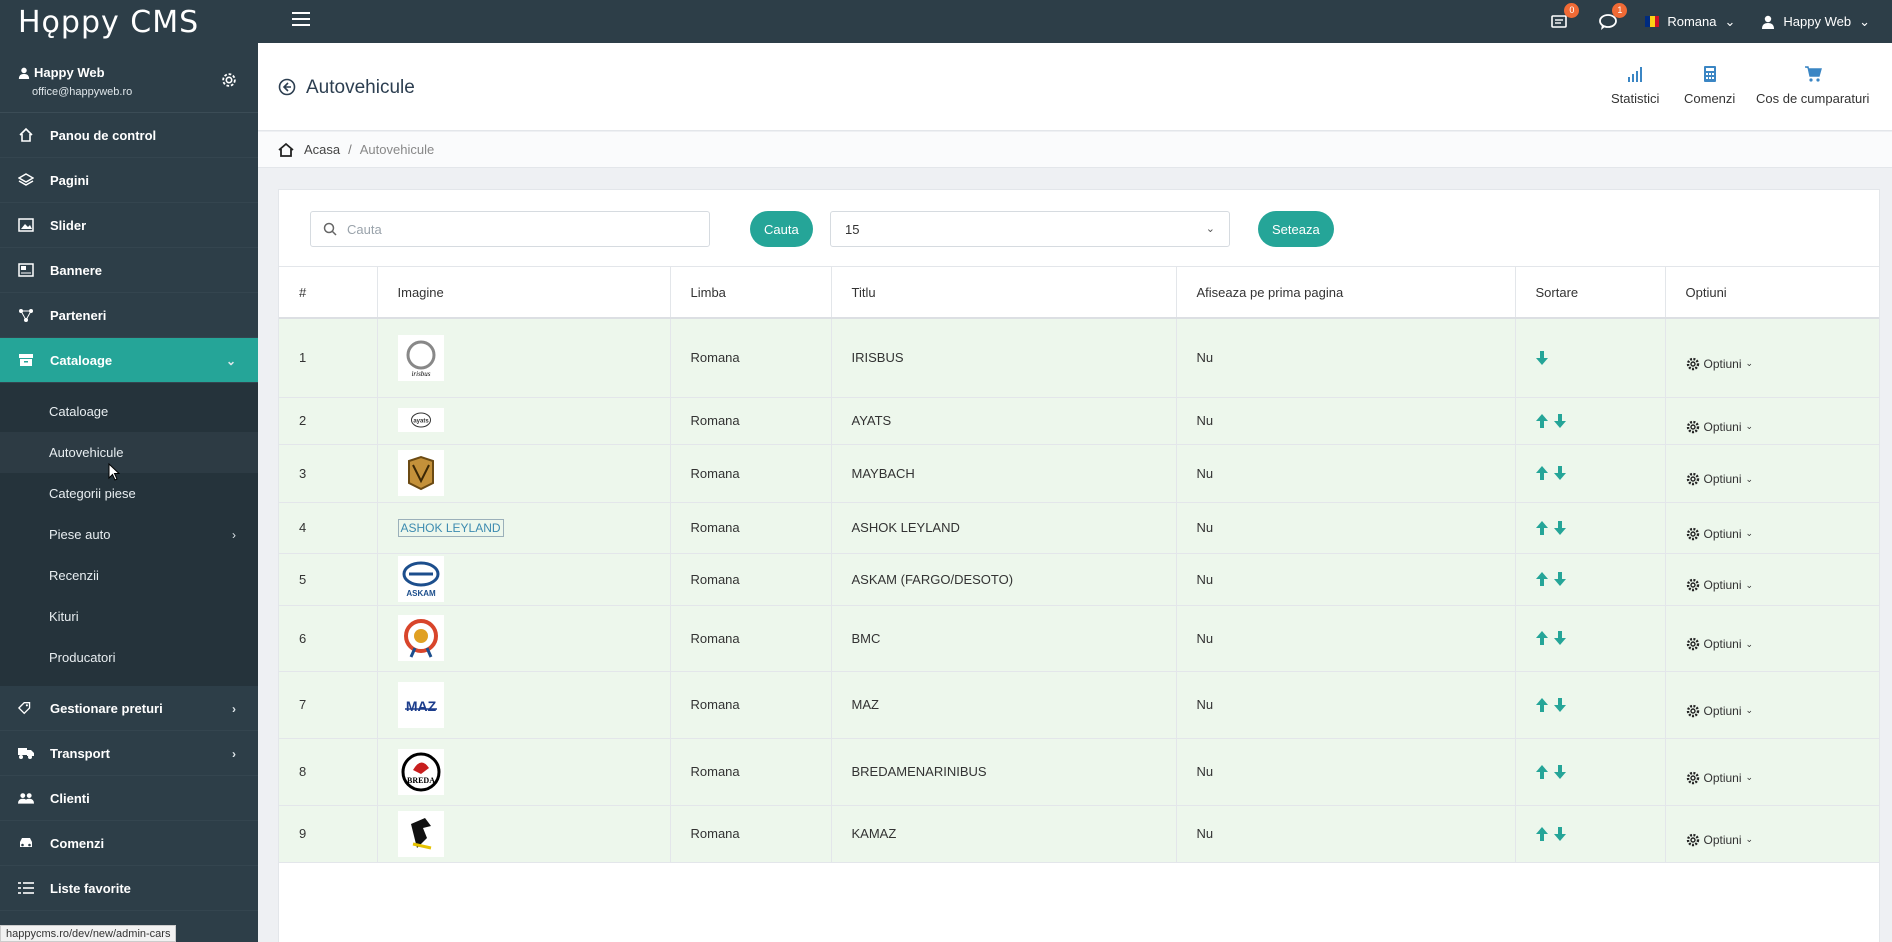  Describe the element at coordinates (1079, 358) in the screenshot. I see `table-row: 1 irisbus Romana IRISBUS Nu Optiuni ⌄` at that location.